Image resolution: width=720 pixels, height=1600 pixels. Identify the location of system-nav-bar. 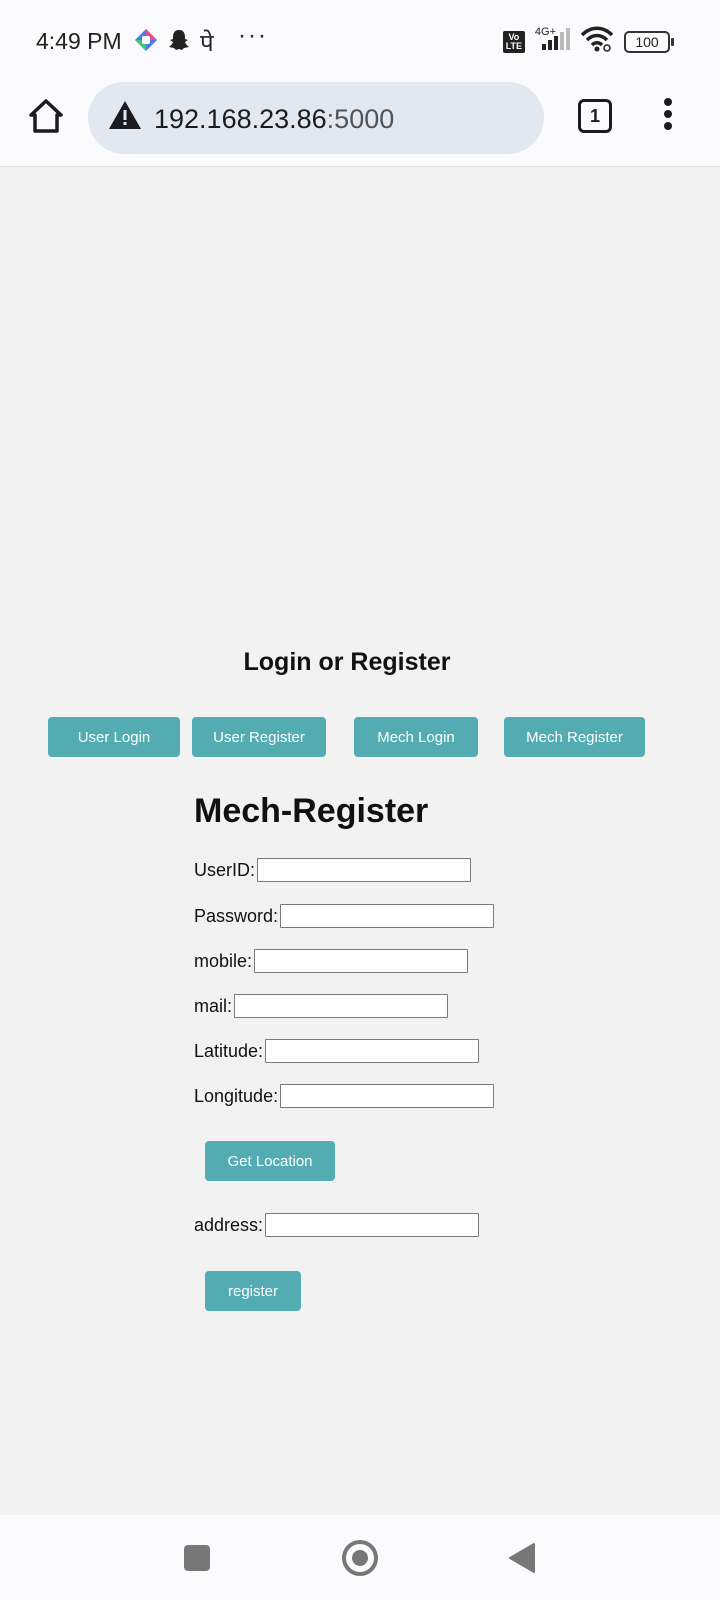
(360, 1557).